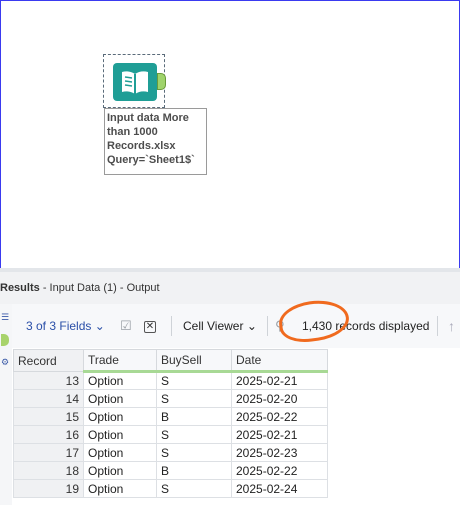  Describe the element at coordinates (48, 398) in the screenshot. I see `record-cell: 14` at that location.